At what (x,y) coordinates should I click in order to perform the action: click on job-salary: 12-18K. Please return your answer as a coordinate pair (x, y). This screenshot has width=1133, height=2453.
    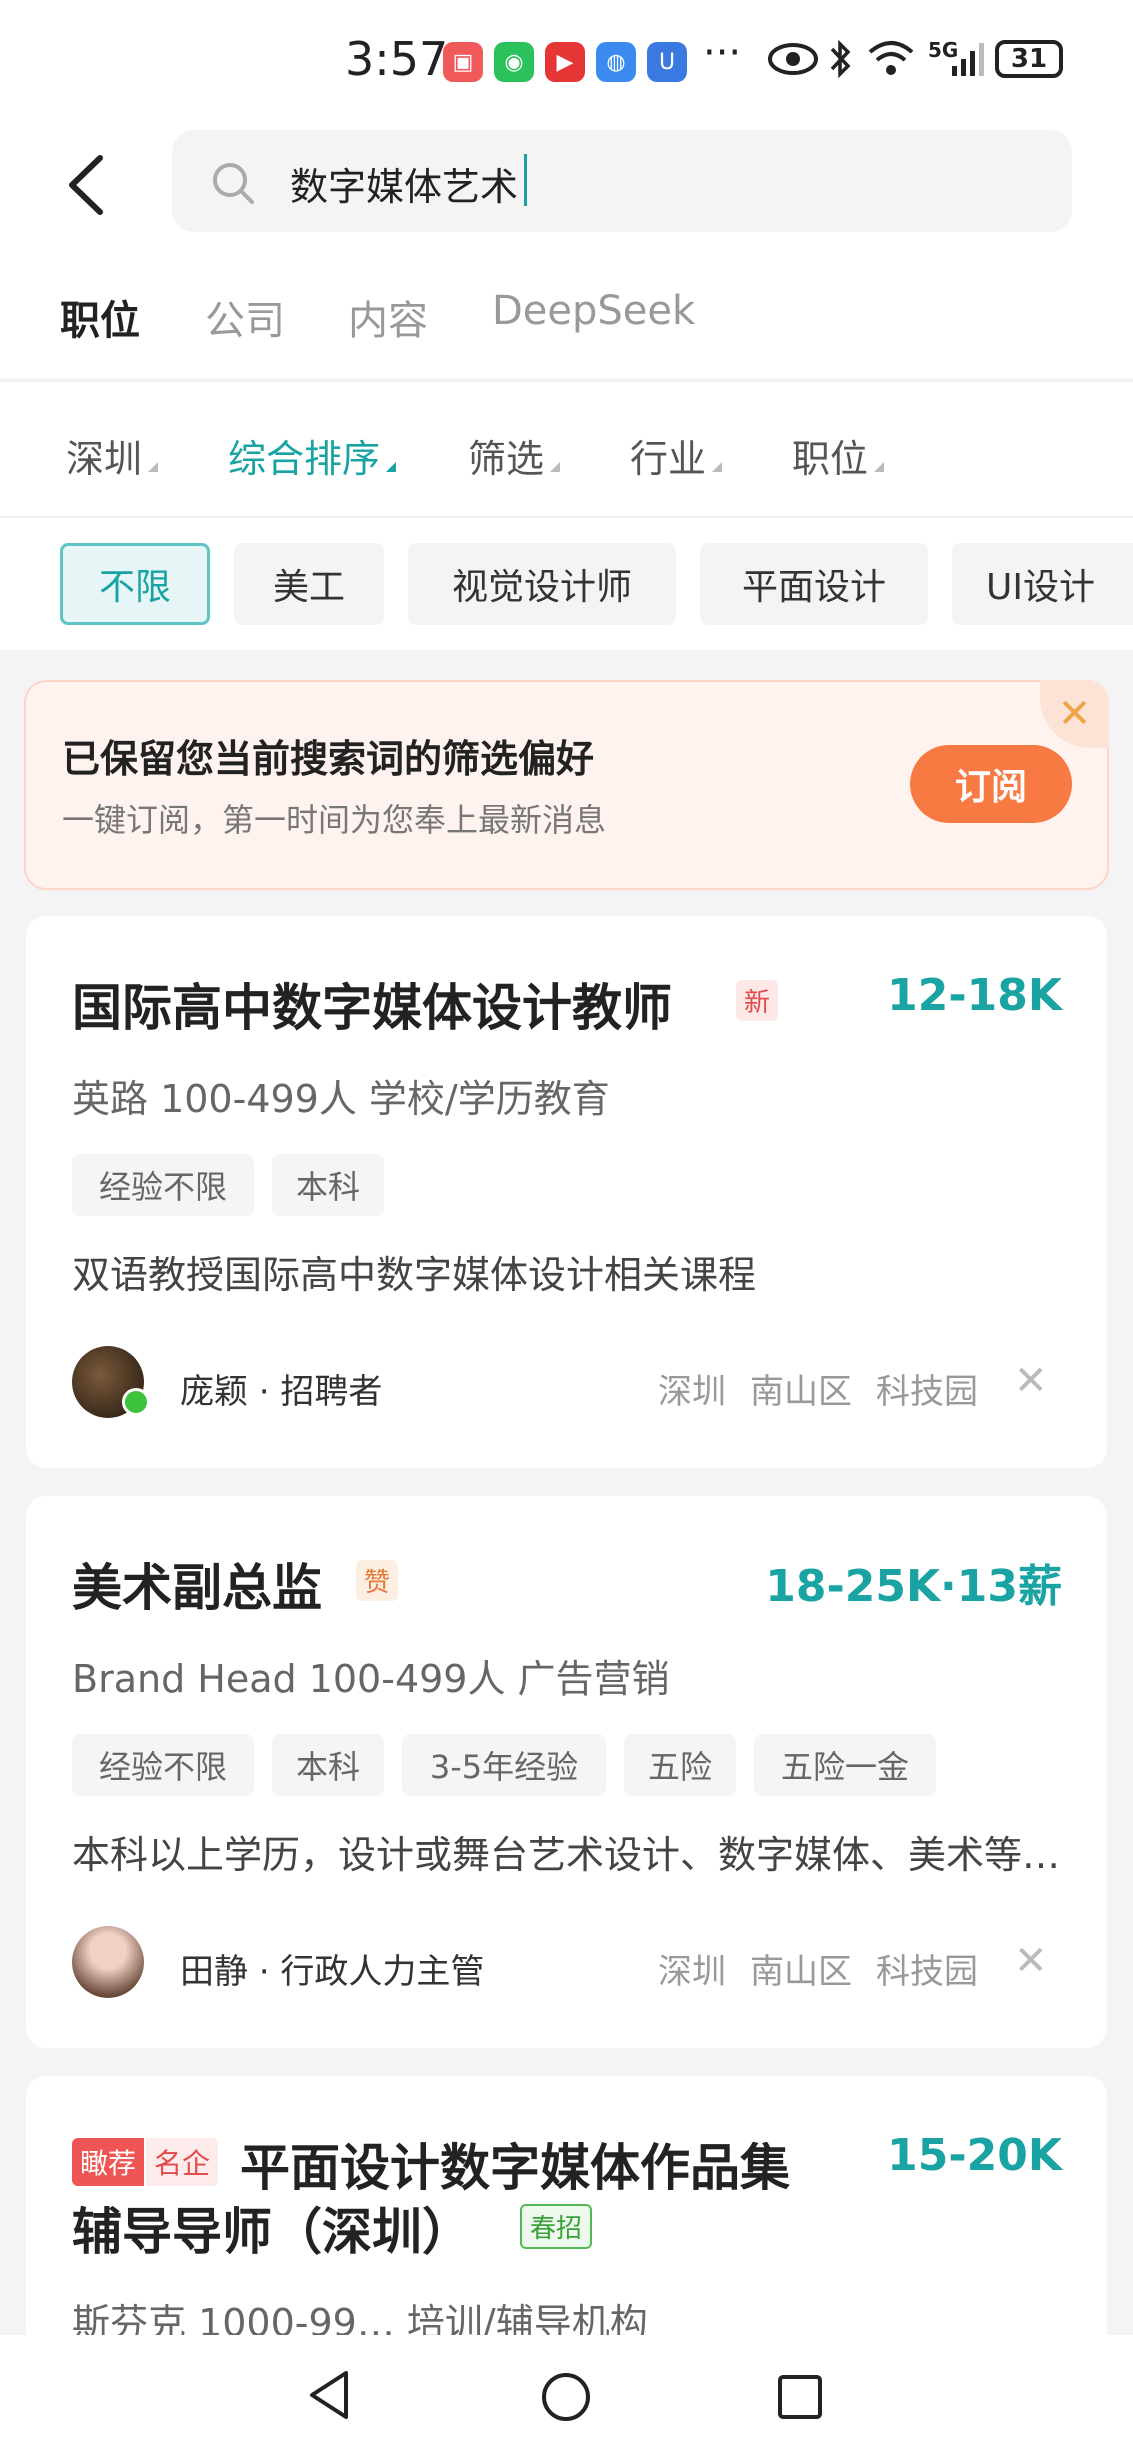
    Looking at the image, I should click on (974, 995).